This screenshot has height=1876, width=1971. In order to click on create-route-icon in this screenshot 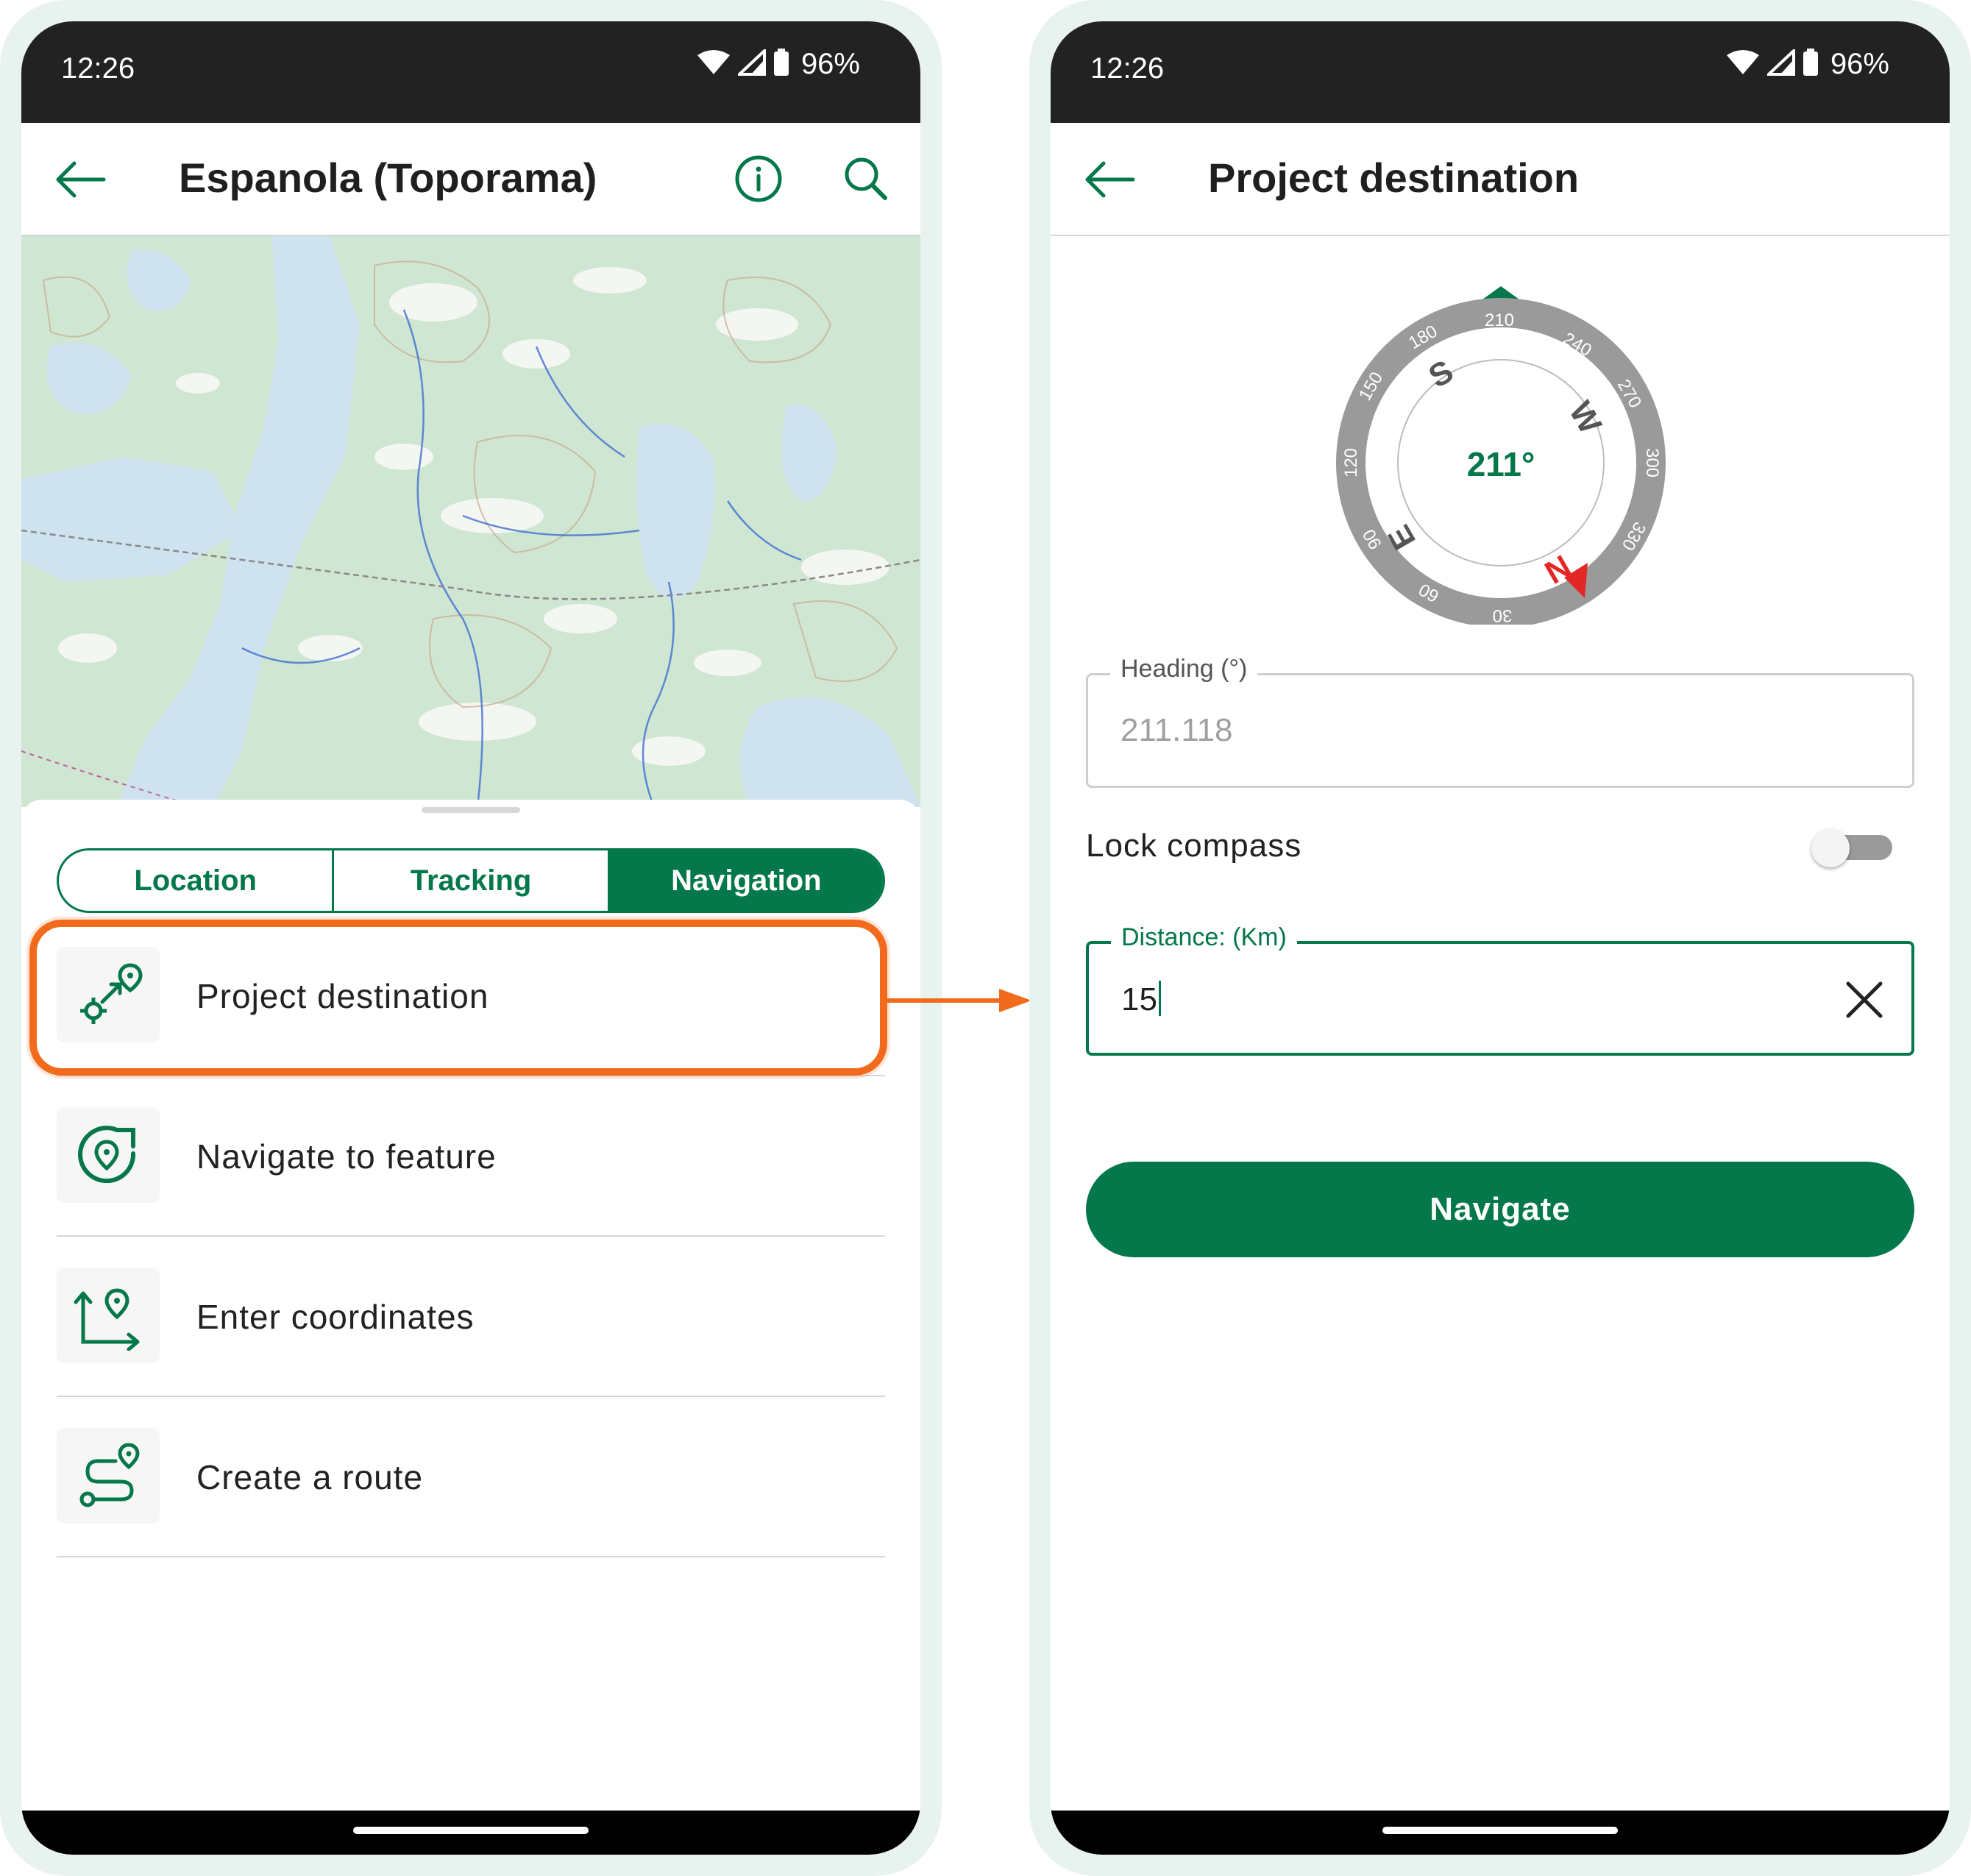, I will do `click(110, 1475)`.